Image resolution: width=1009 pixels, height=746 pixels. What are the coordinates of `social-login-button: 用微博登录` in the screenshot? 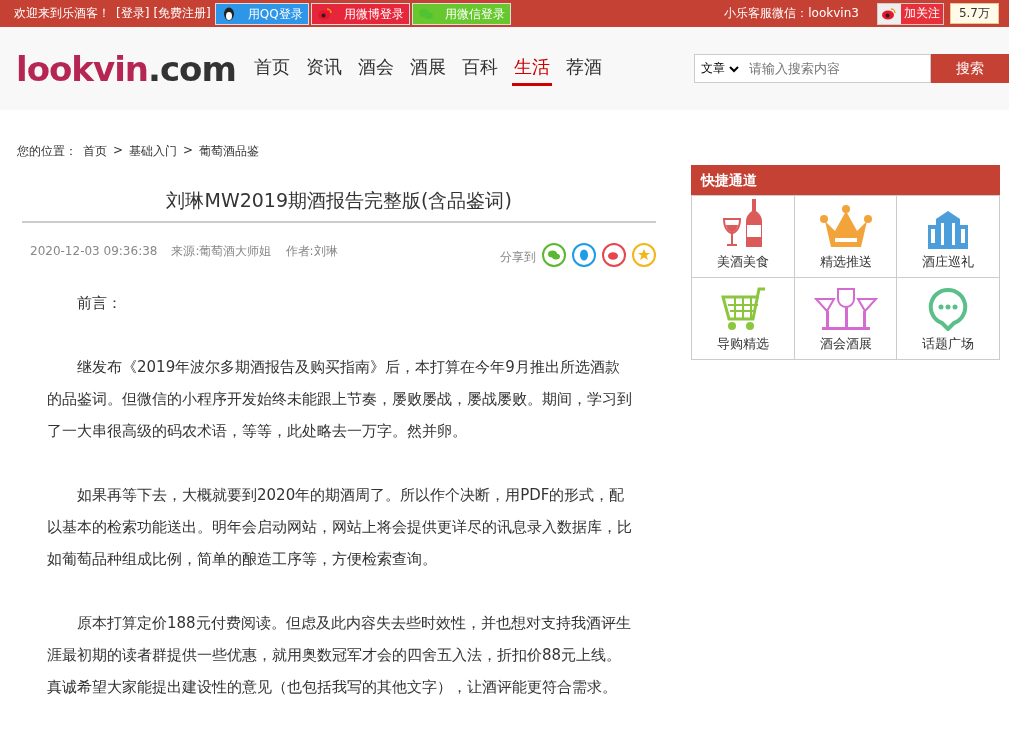 It's located at (360, 13).